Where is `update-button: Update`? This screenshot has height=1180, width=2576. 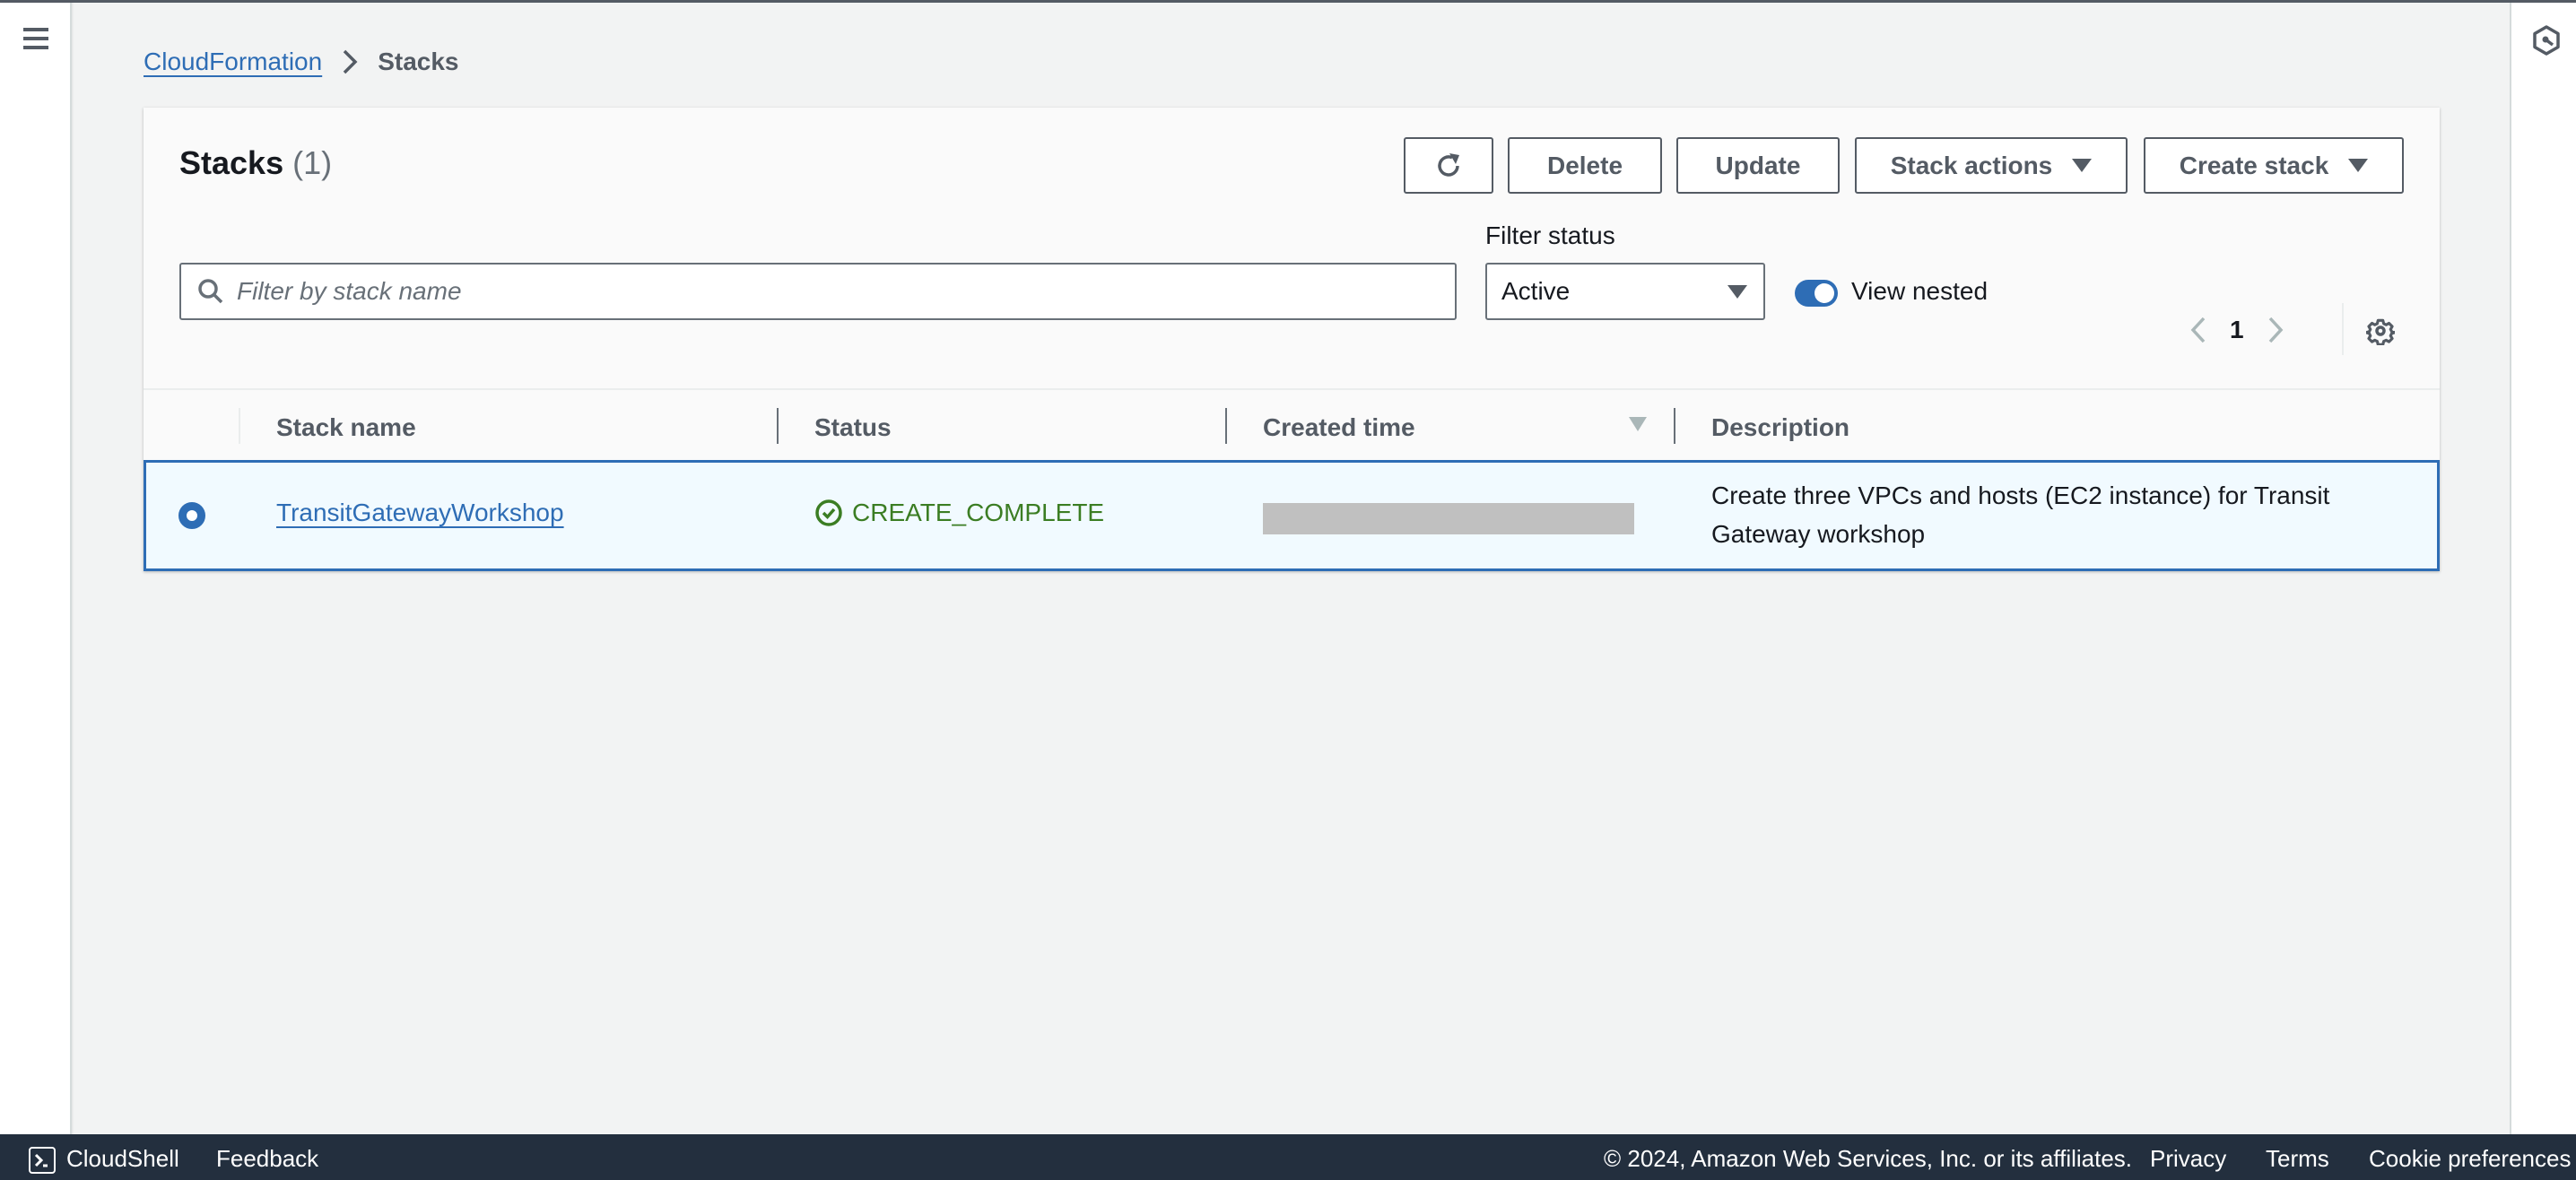 update-button: Update is located at coordinates (1758, 165).